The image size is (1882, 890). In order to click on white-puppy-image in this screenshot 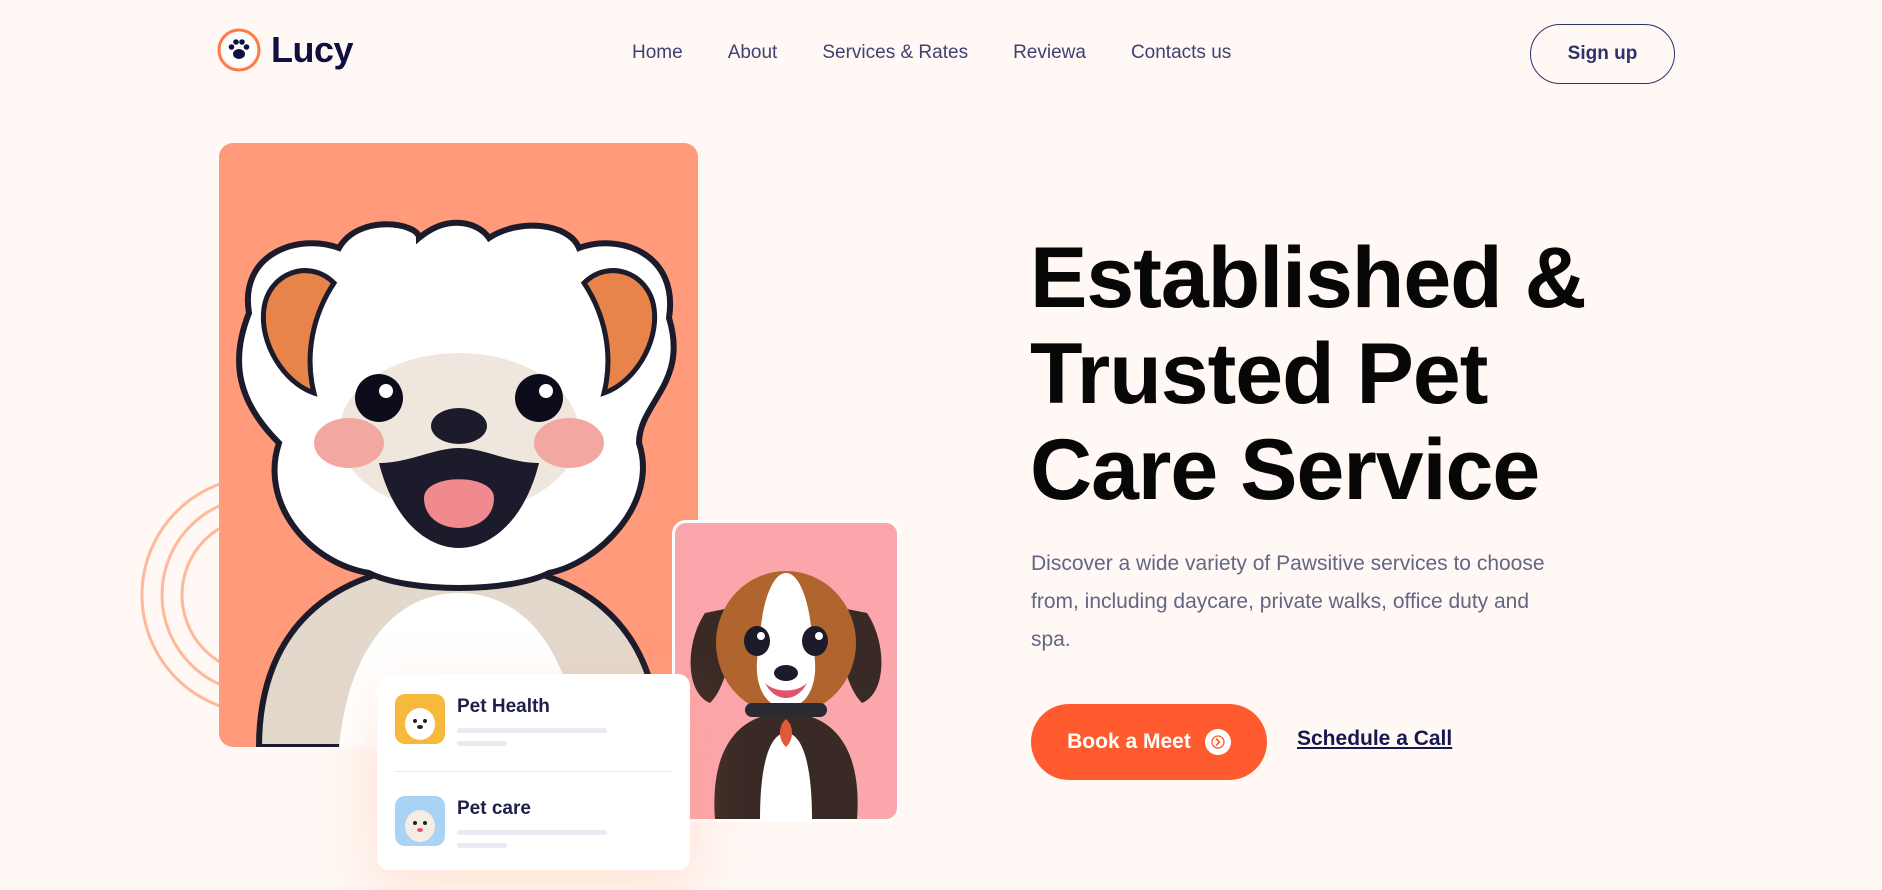, I will do `click(456, 483)`.